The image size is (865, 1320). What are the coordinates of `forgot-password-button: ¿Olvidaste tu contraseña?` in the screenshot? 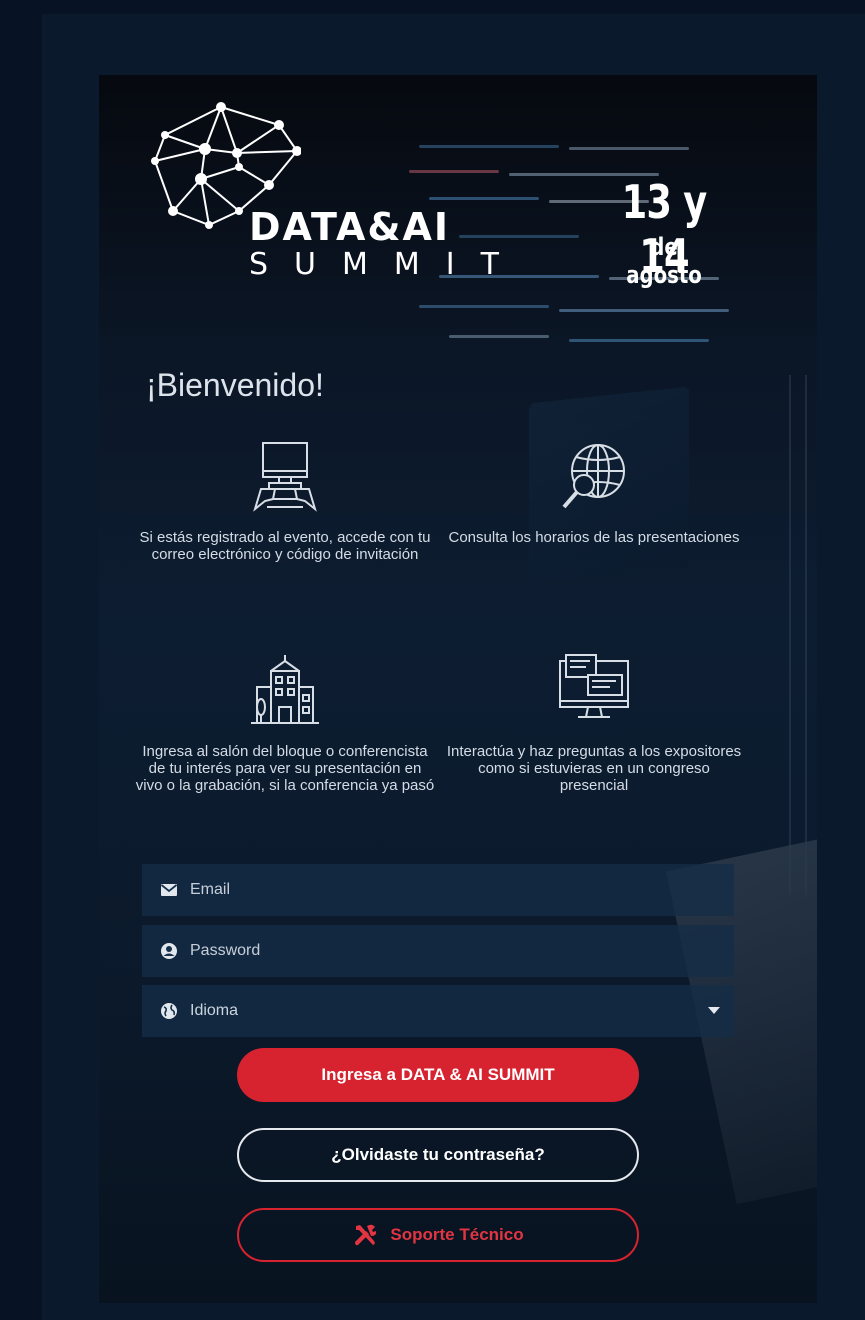 It's located at (438, 1155).